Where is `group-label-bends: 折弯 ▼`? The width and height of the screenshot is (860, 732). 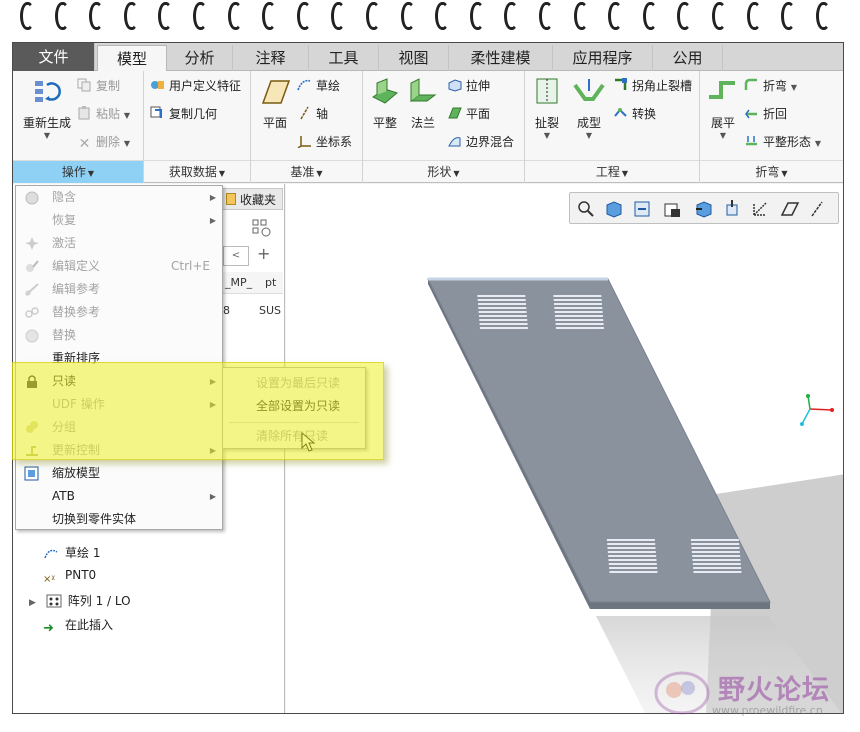 group-label-bends: 折弯 ▼ is located at coordinates (771, 171).